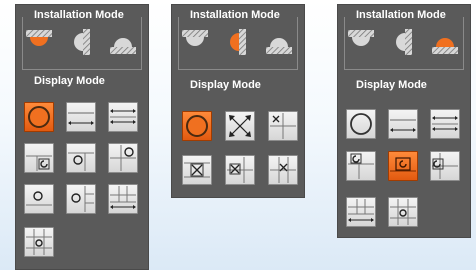 This screenshot has width=476, height=270. I want to click on display-quad-ptz-button, so click(283, 126).